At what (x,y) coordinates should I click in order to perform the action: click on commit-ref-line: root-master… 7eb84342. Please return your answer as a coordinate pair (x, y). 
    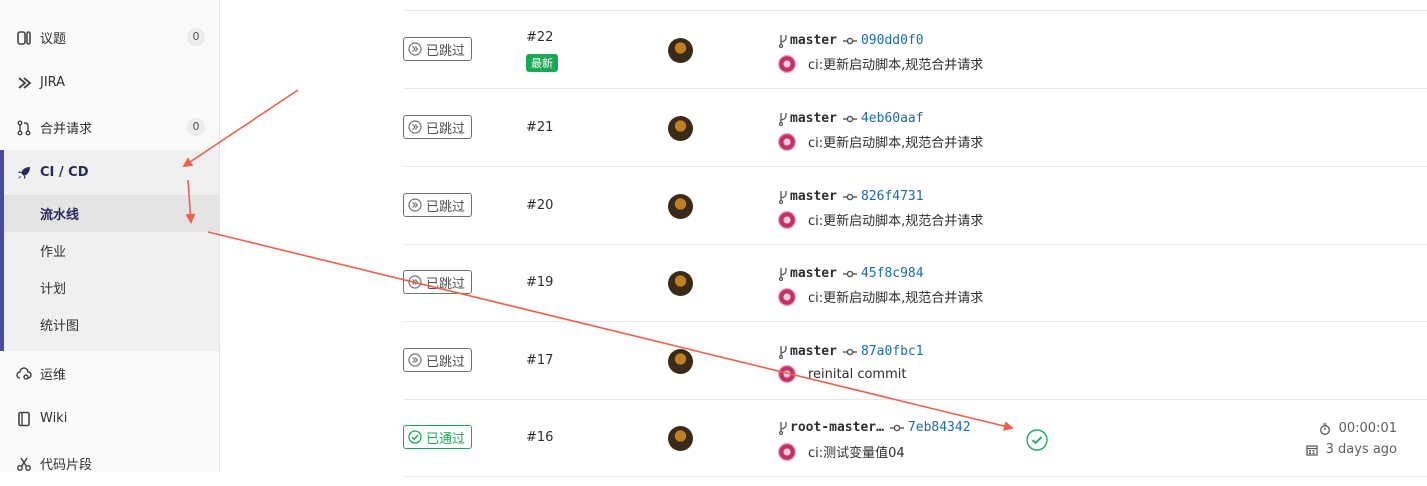
    Looking at the image, I should click on (874, 427).